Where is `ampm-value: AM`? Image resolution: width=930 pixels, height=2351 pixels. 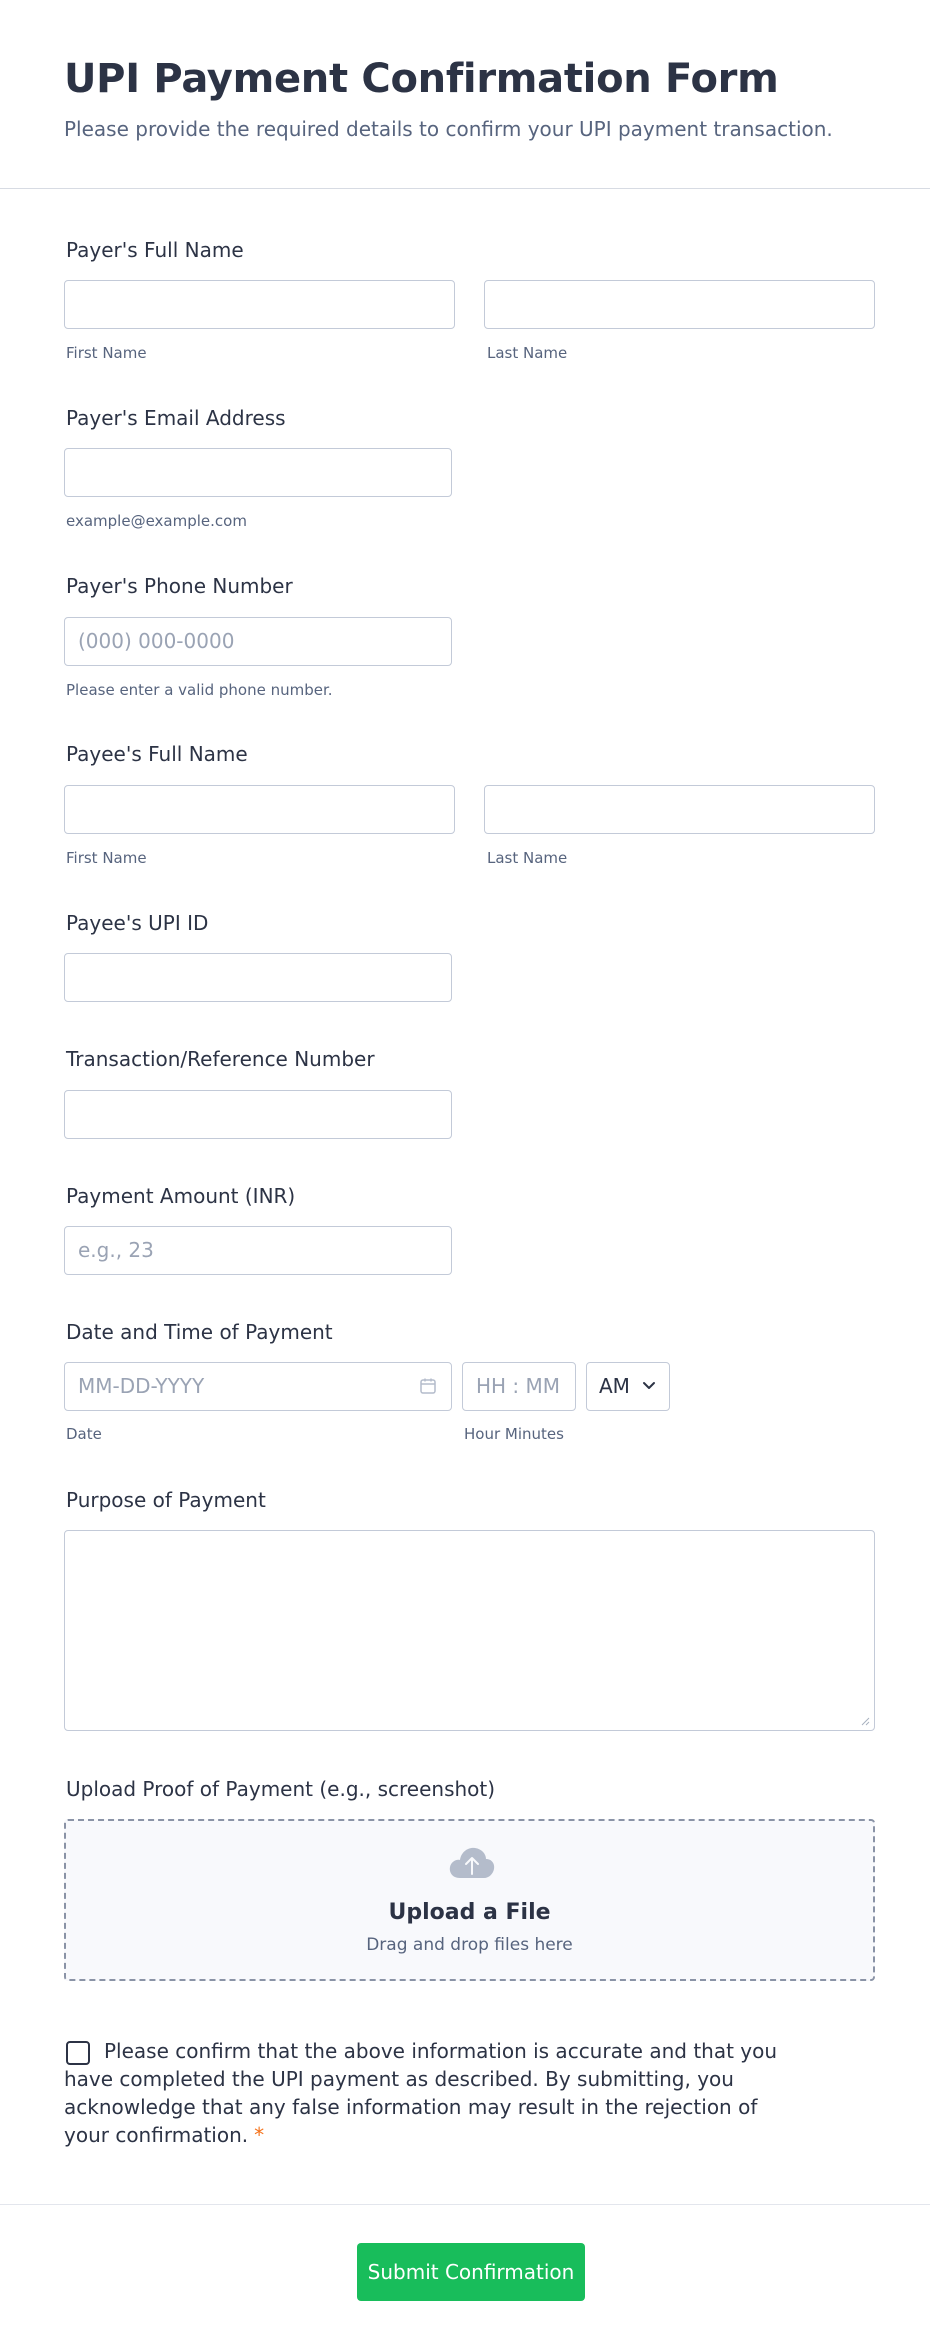
ampm-value: AM is located at coordinates (614, 1386).